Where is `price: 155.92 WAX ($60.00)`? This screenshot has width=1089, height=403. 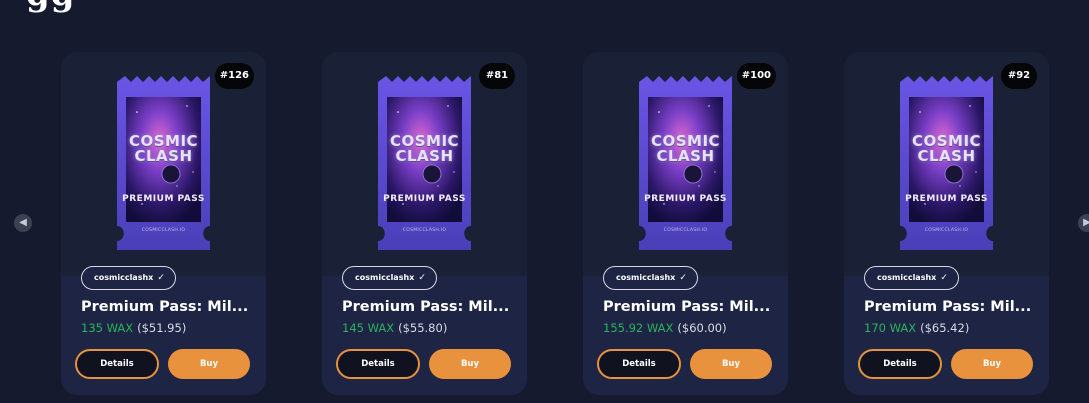
price: 155.92 WAX ($60.00) is located at coordinates (665, 328).